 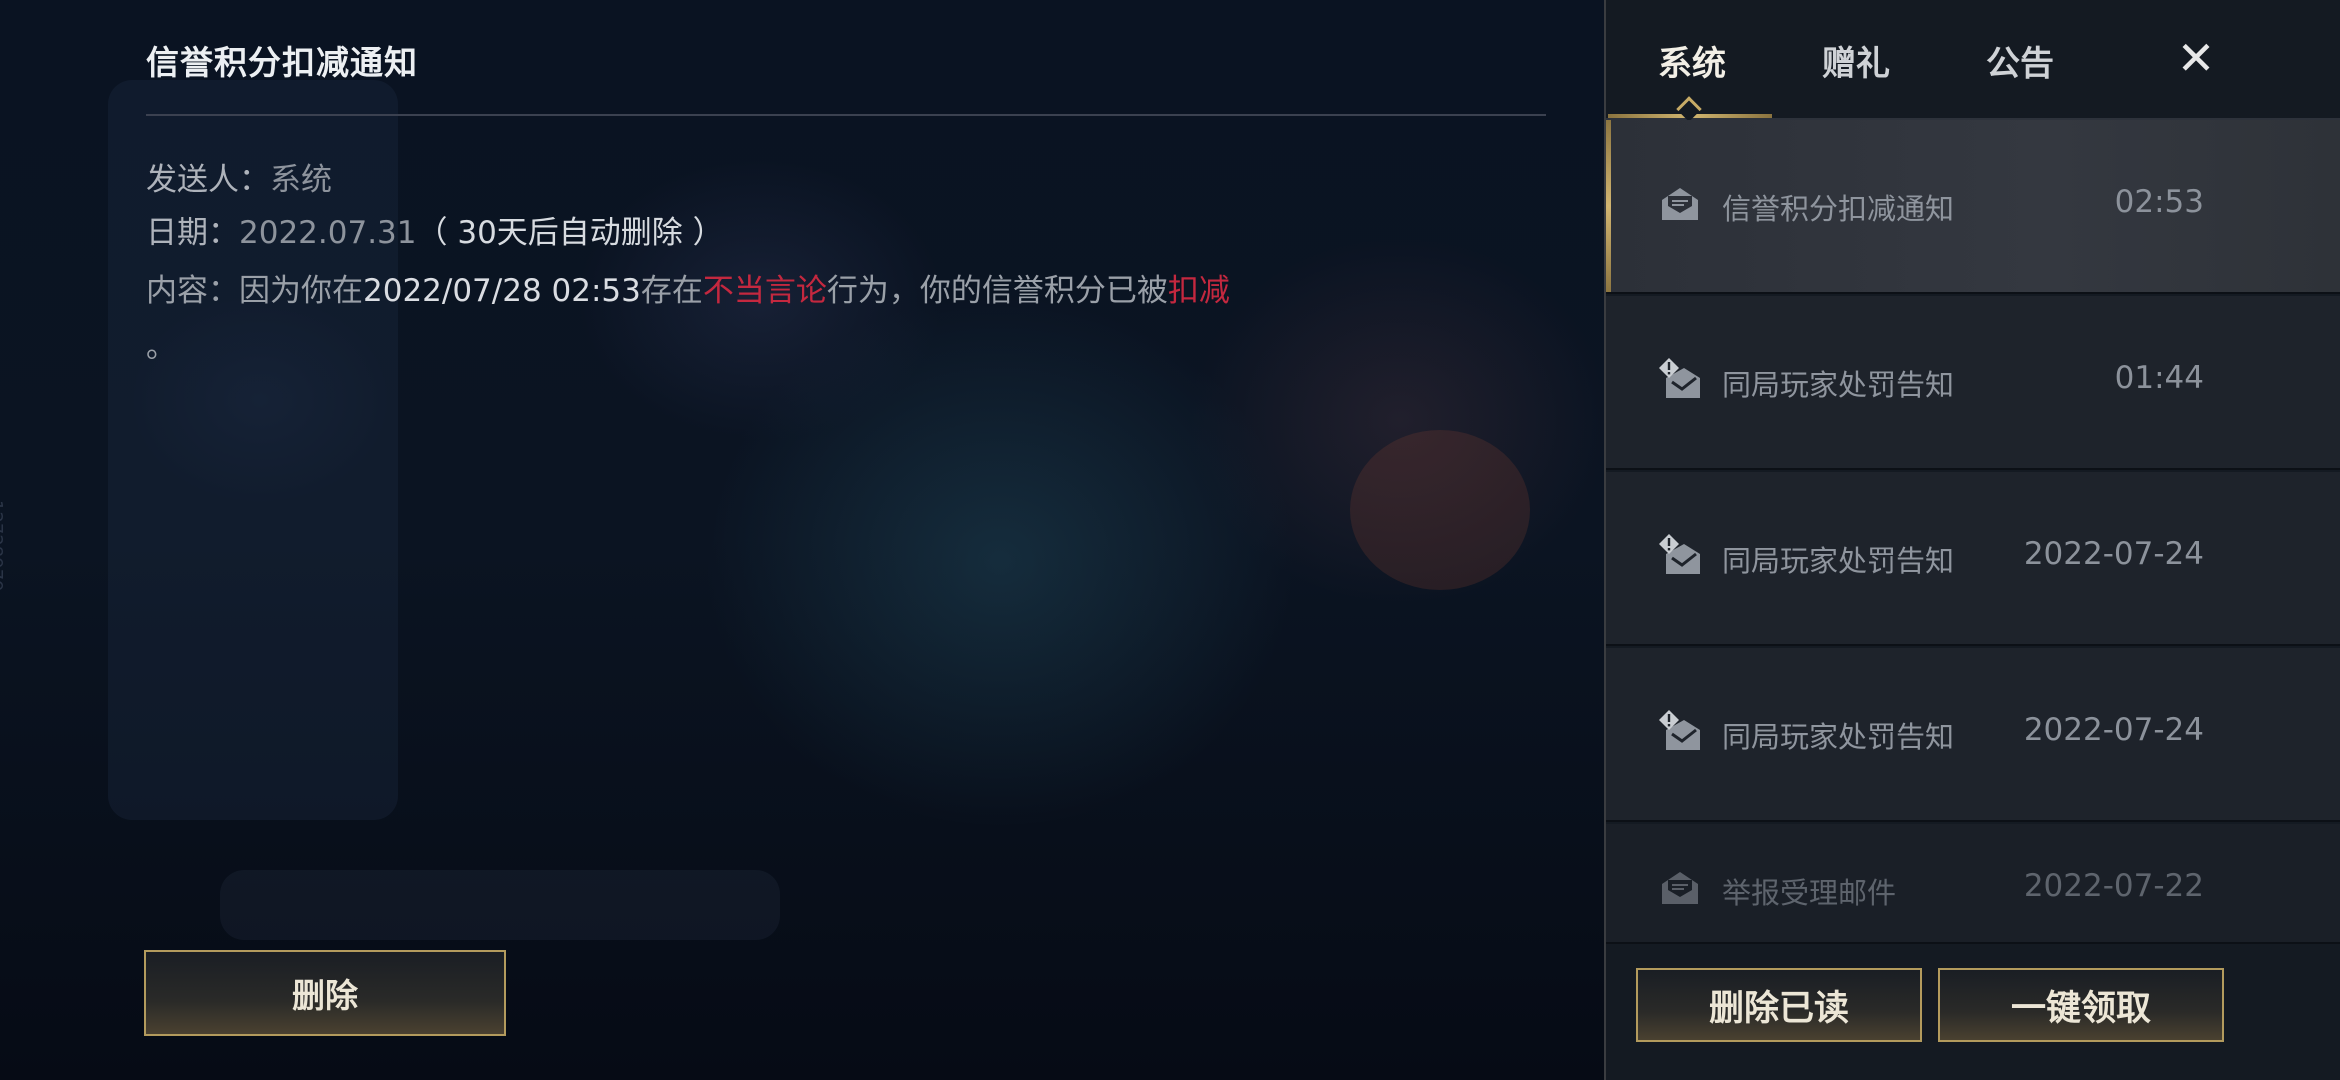 What do you see at coordinates (1973, 383) in the screenshot?
I see `mail-item: 同局玩家处罚告知 01:44` at bounding box center [1973, 383].